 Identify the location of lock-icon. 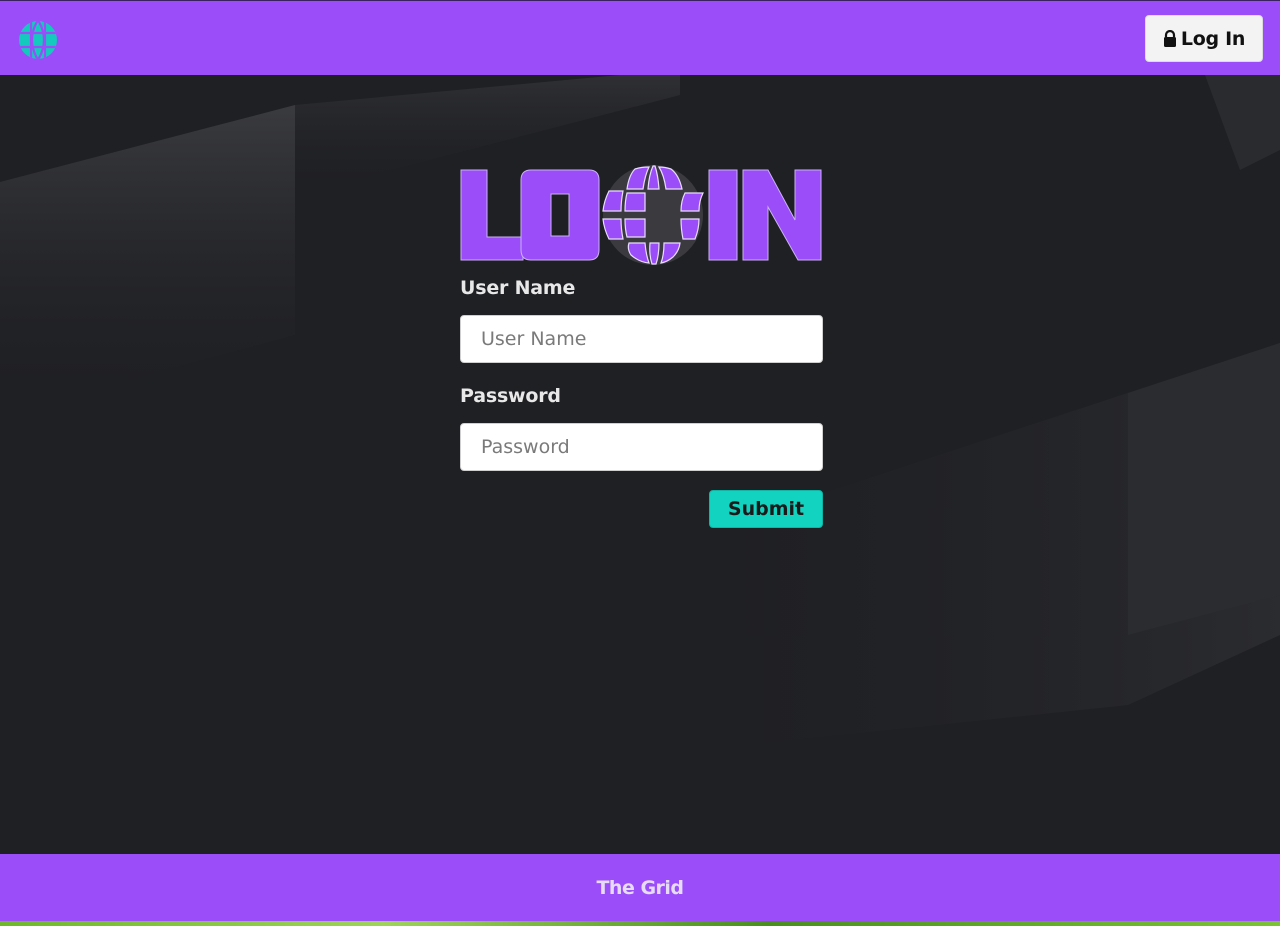
(1169, 38).